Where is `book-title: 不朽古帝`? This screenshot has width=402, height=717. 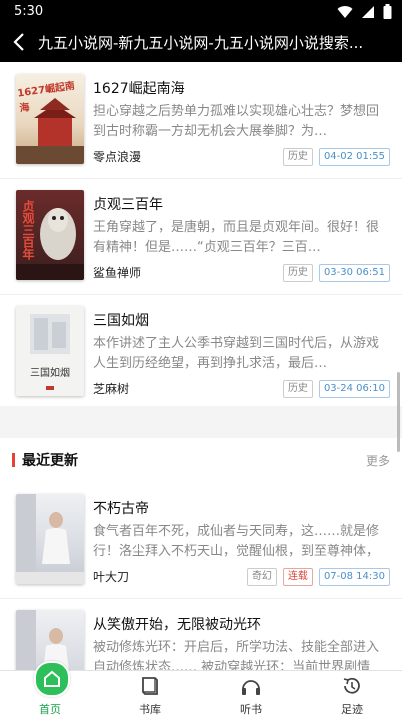
book-title: 不朽古帝 is located at coordinates (121, 508).